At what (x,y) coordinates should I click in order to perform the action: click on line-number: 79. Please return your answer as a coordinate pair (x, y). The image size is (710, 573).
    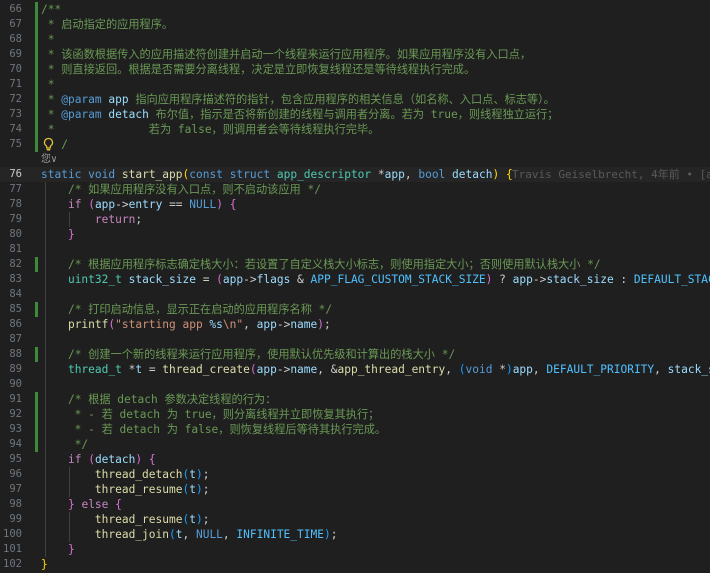
    Looking at the image, I should click on (15, 219).